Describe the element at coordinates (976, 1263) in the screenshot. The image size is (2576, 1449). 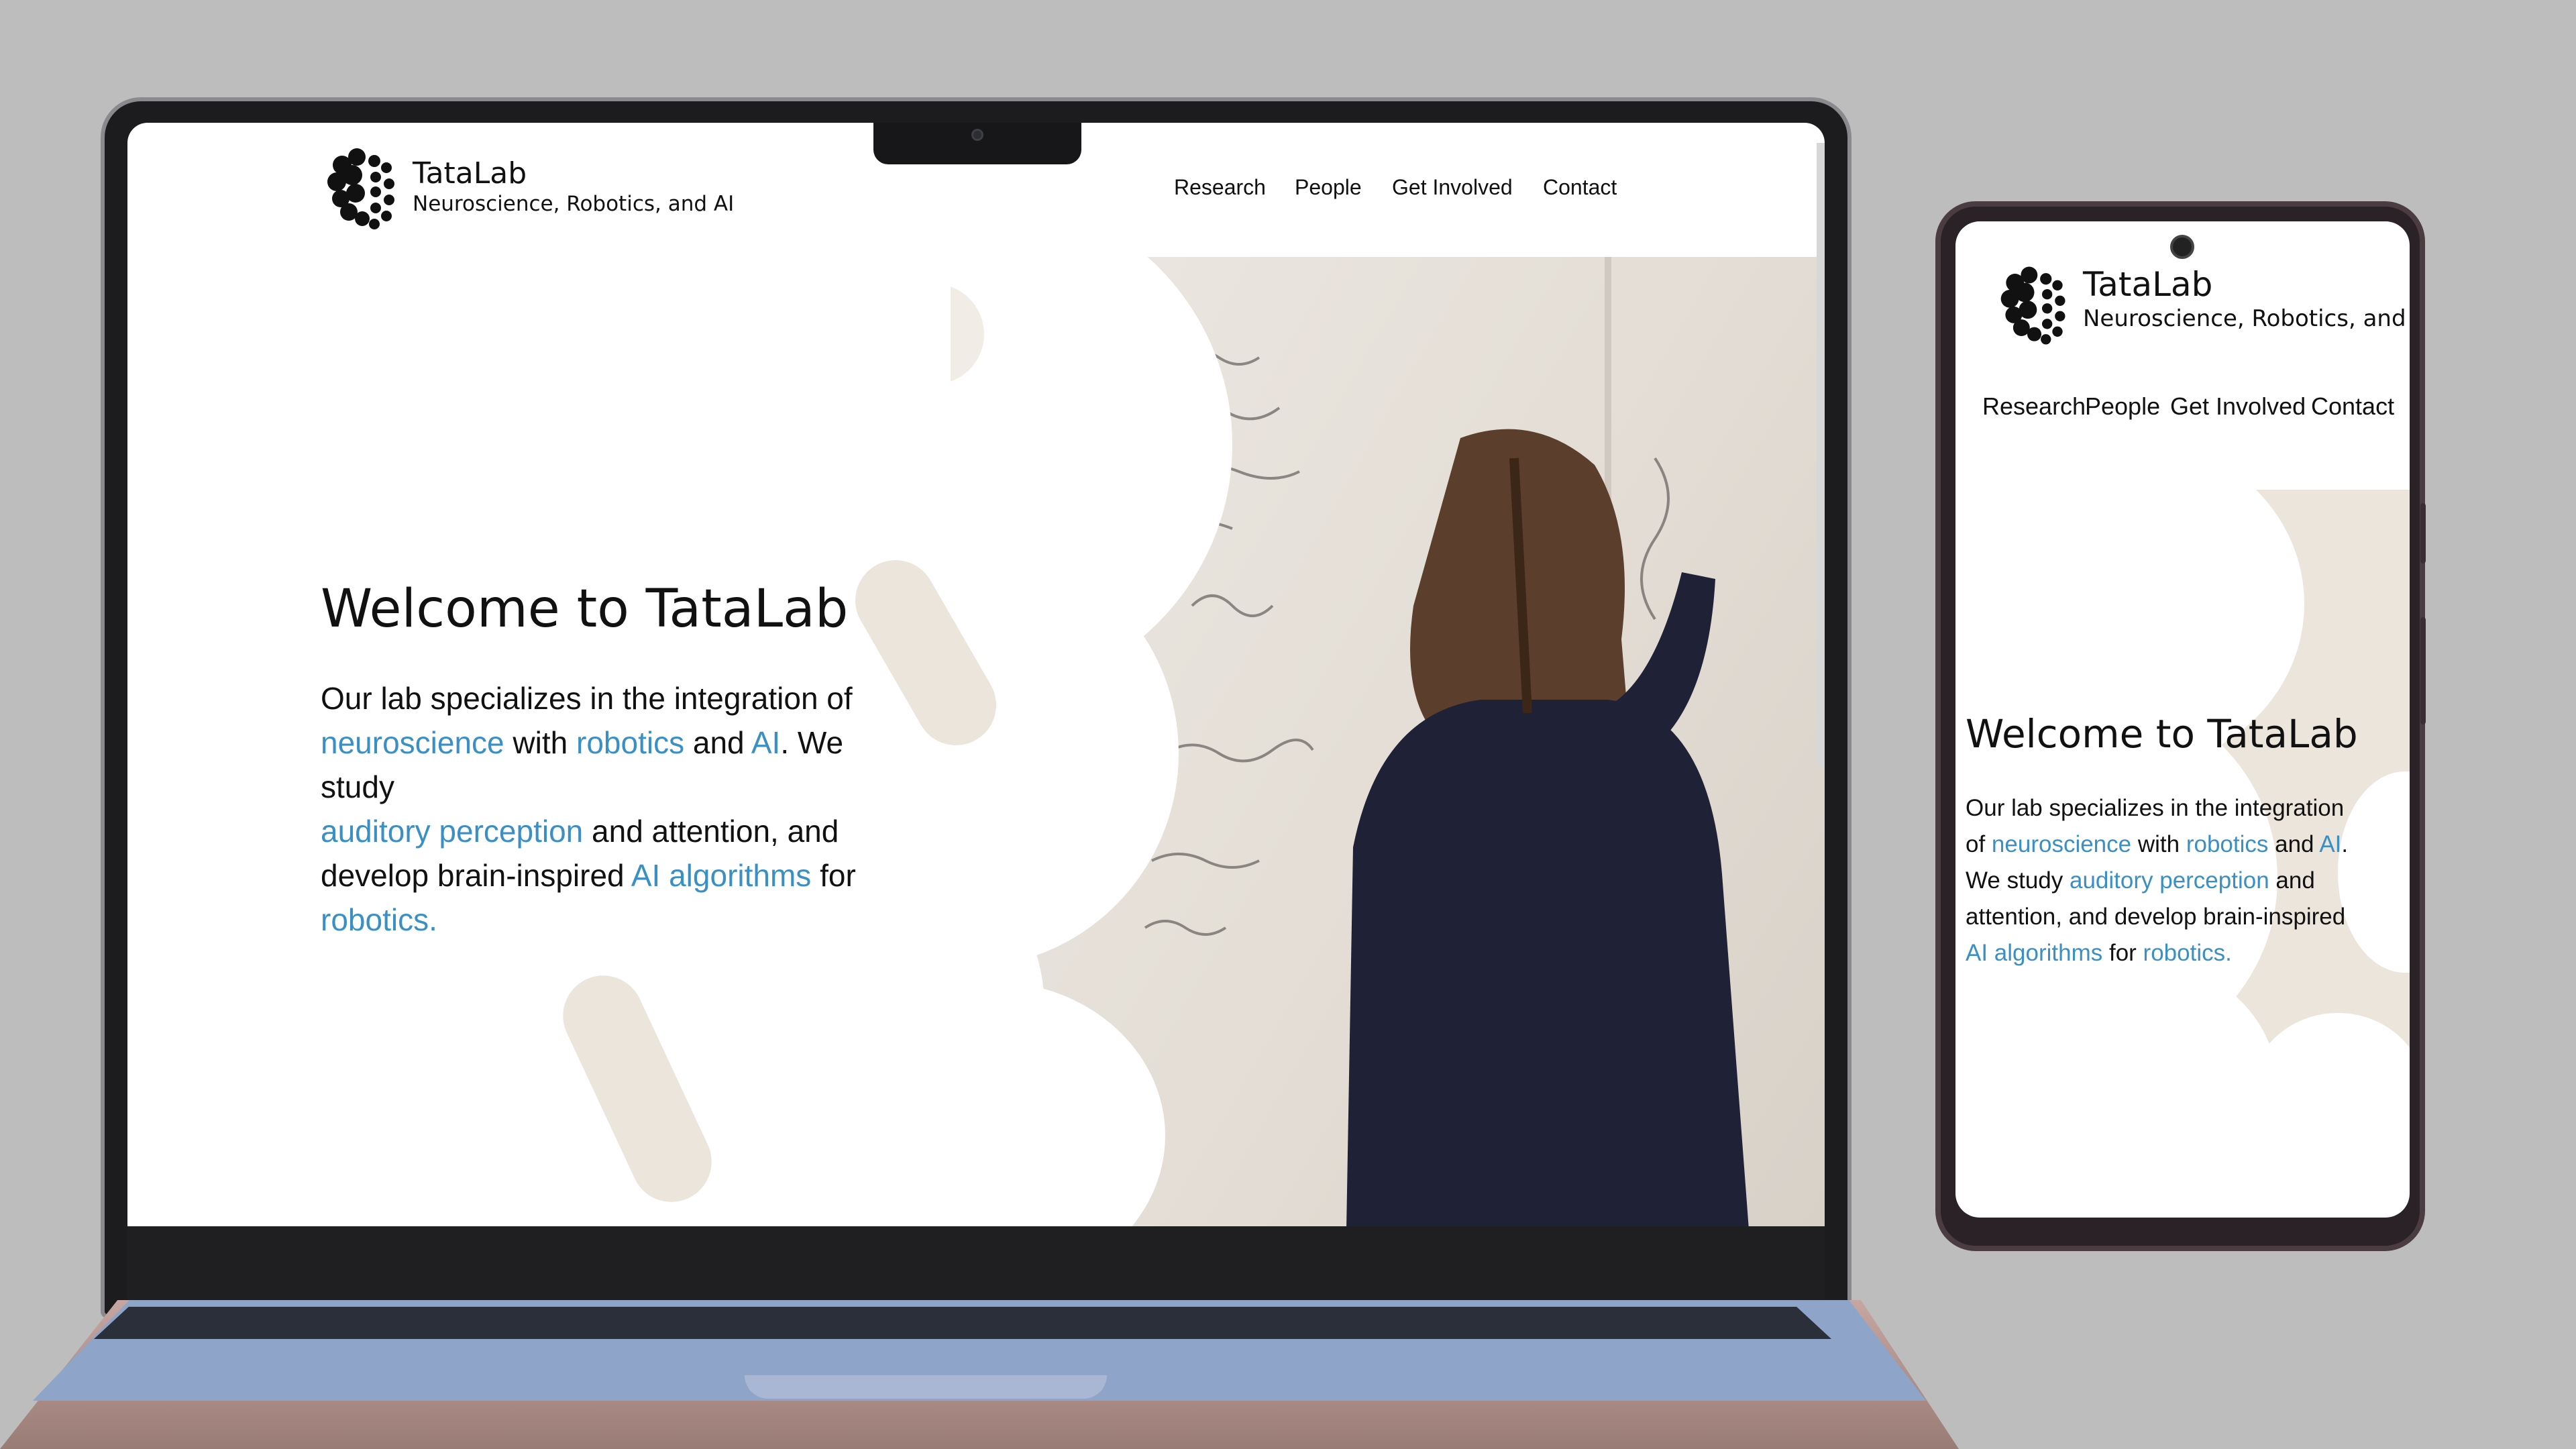
I see `laptop-bezel` at that location.